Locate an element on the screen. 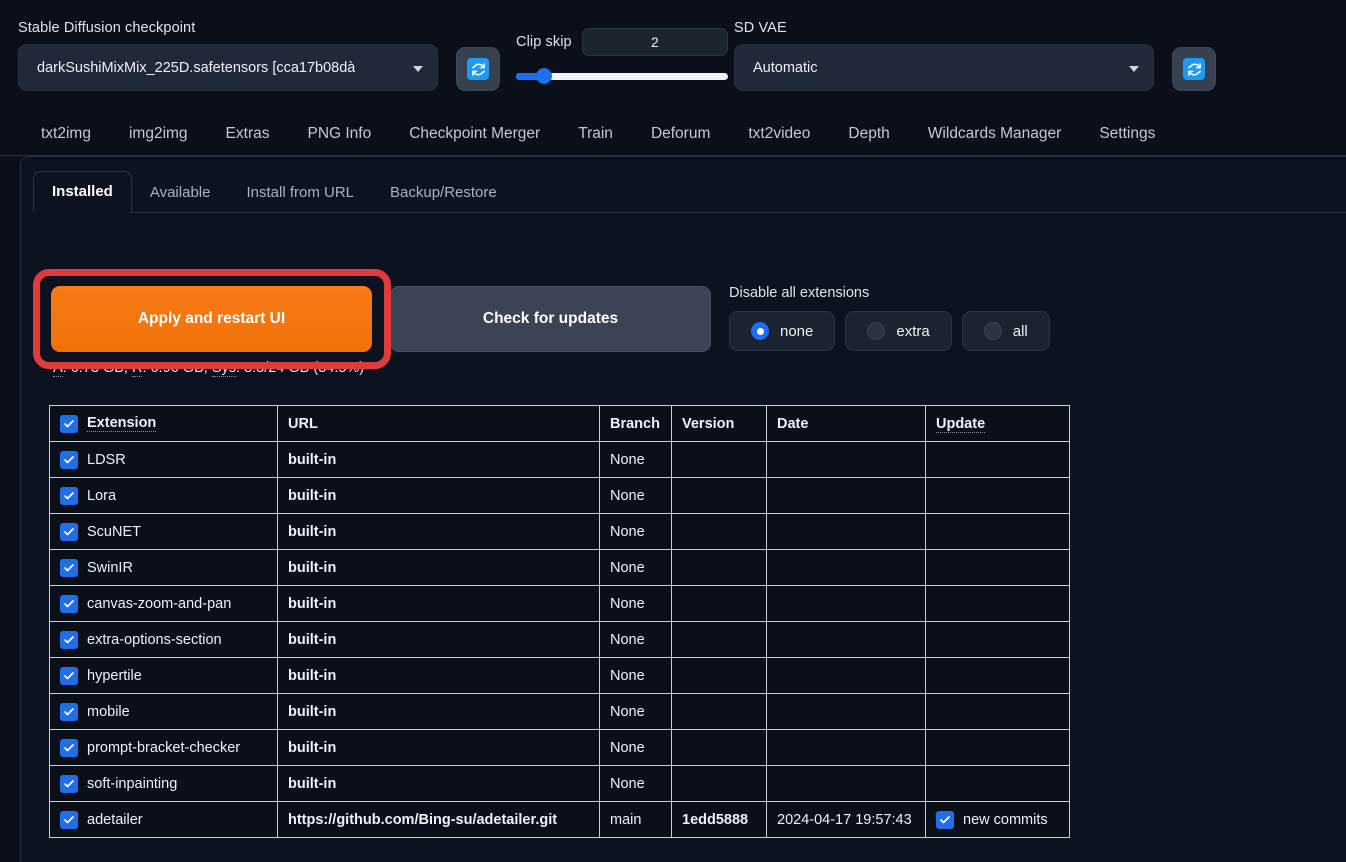 The image size is (1346, 862). extension-name: Lora is located at coordinates (102, 495).